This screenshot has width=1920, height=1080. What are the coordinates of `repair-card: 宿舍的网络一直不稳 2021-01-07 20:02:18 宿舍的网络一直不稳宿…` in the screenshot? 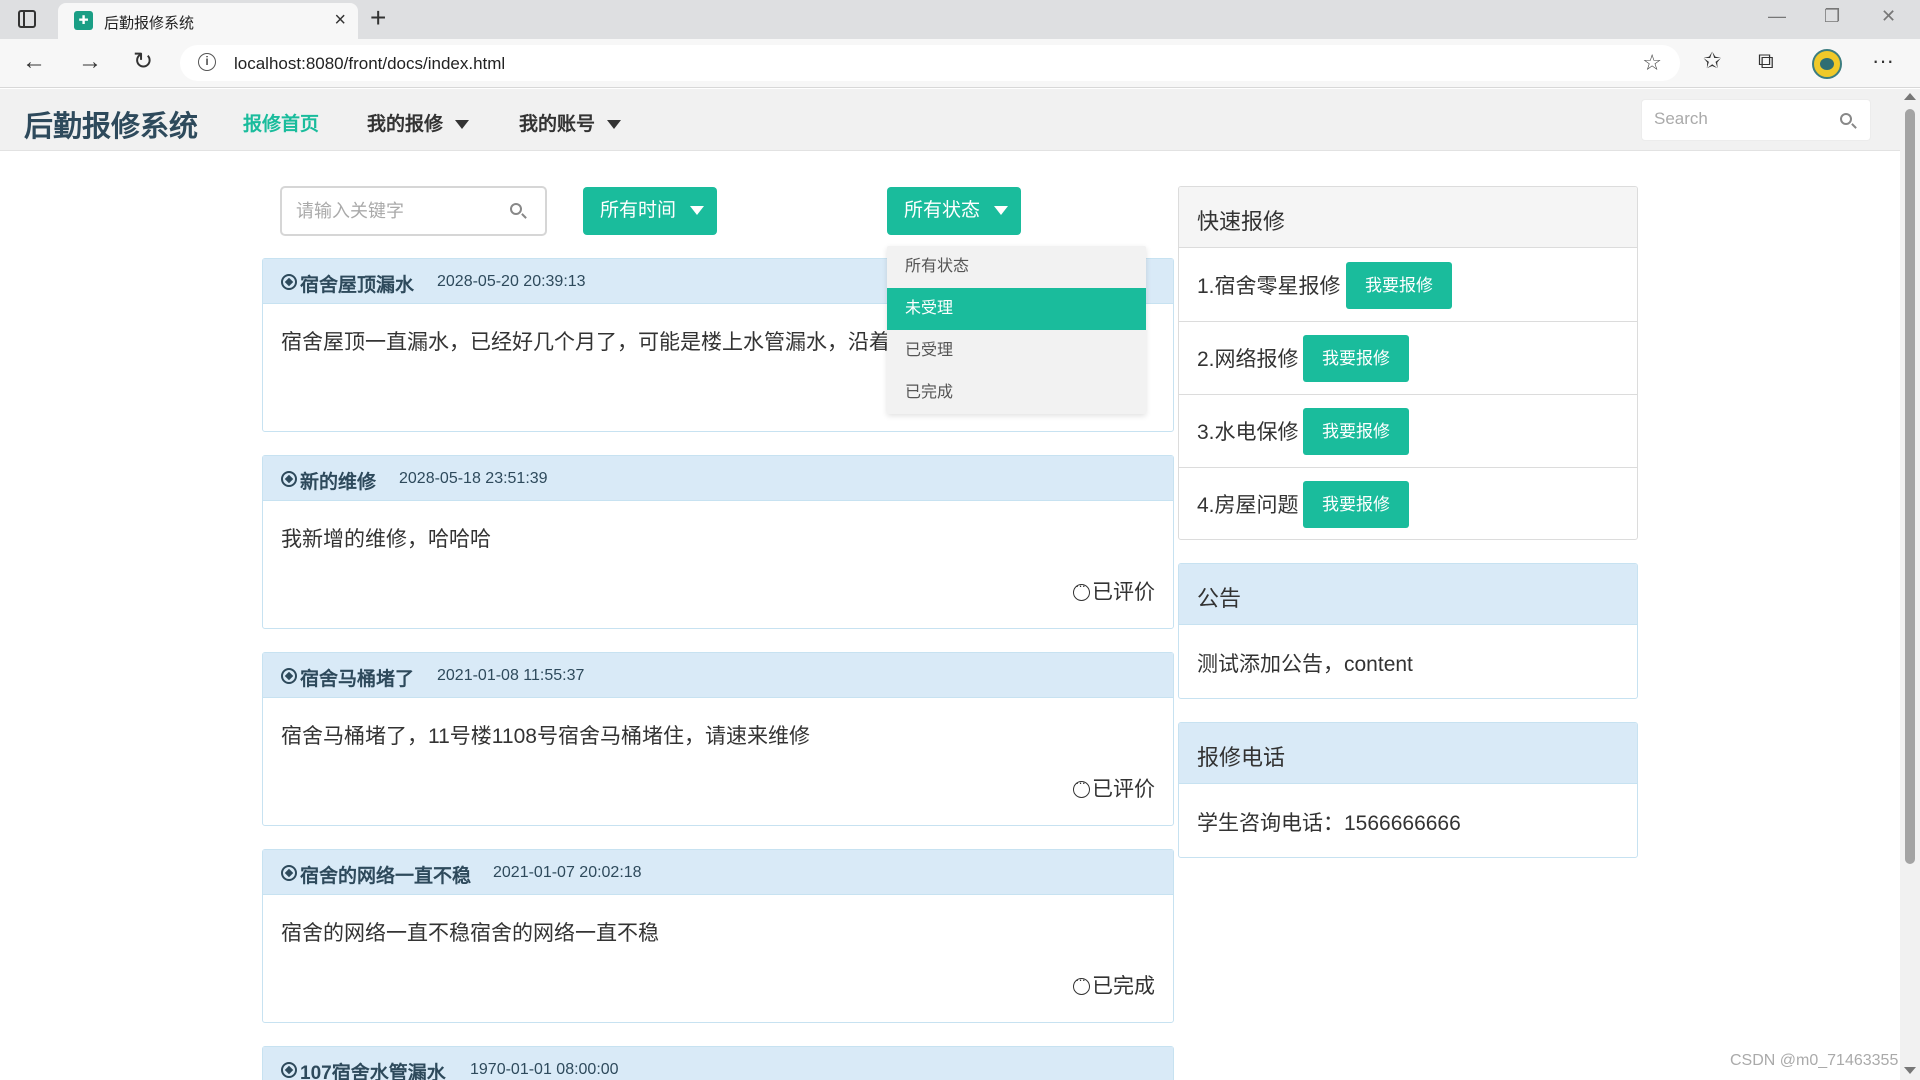 It's located at (718, 936).